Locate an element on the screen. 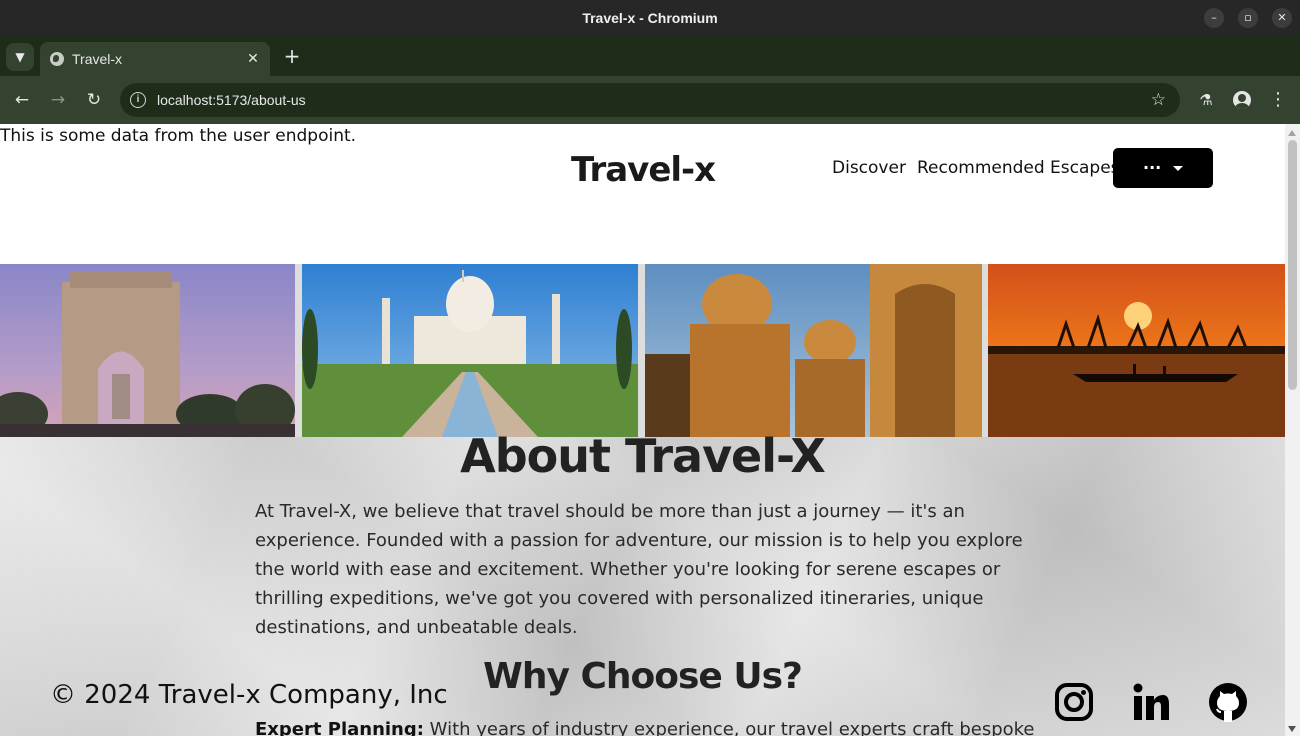 This screenshot has height=736, width=1300. nav-link-recommended-escapes: Recommended Escapes is located at coordinates (1018, 168).